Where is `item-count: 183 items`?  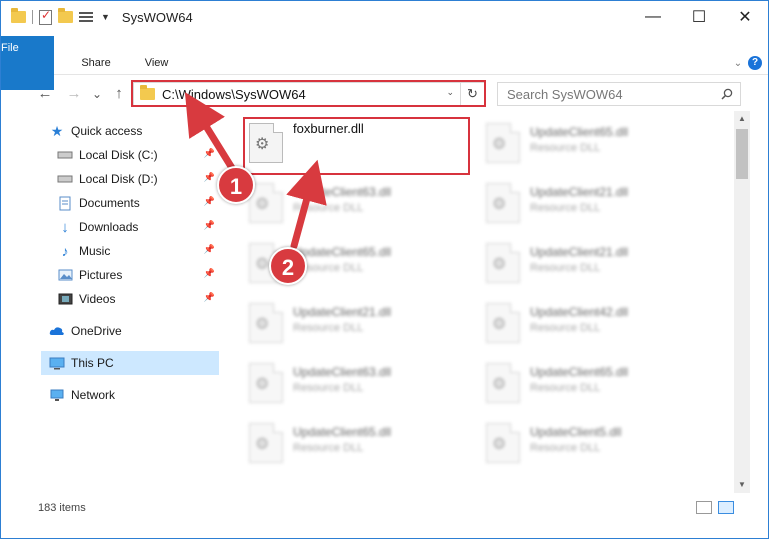 item-count: 183 items is located at coordinates (62, 508).